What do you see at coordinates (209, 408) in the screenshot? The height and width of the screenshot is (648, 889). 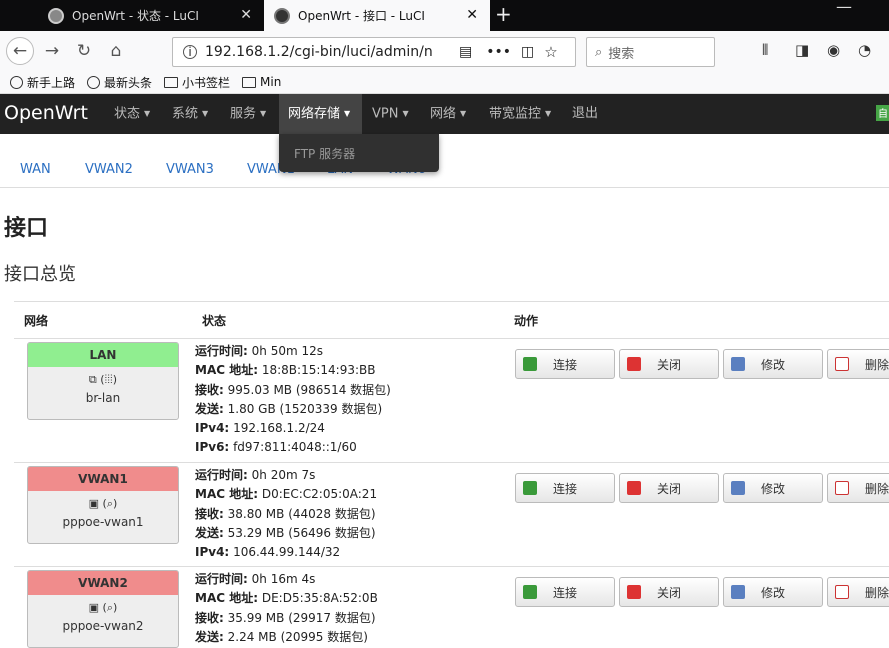 I see `tx-label: 发送:` at bounding box center [209, 408].